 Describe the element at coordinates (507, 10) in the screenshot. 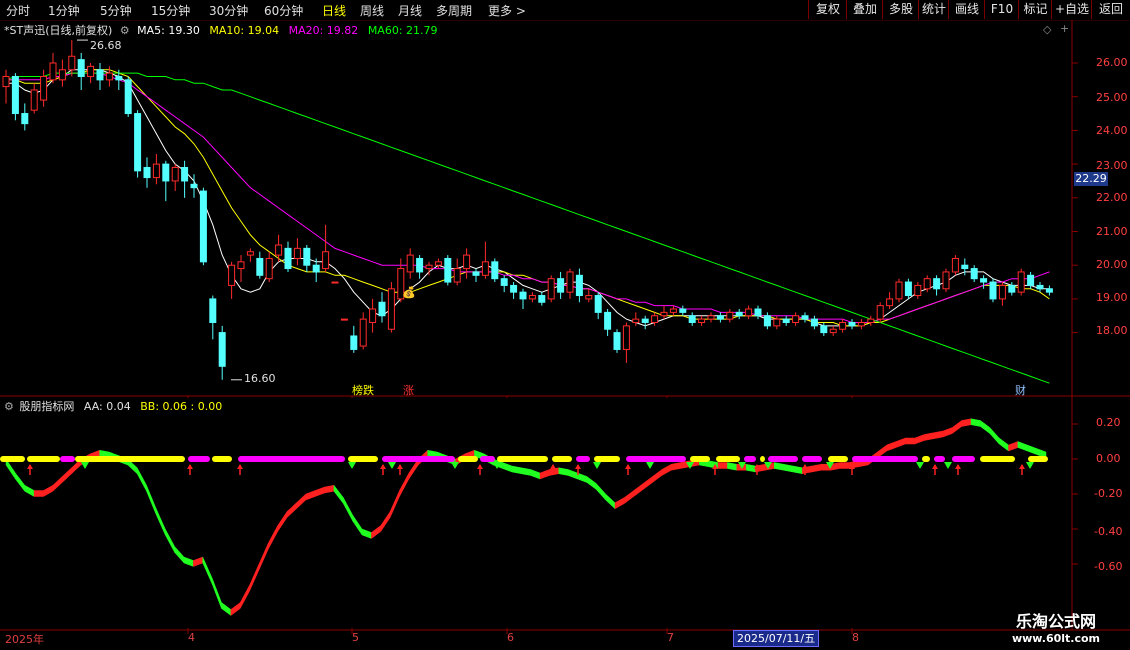

I see `period-tab-more: 更多 >` at that location.